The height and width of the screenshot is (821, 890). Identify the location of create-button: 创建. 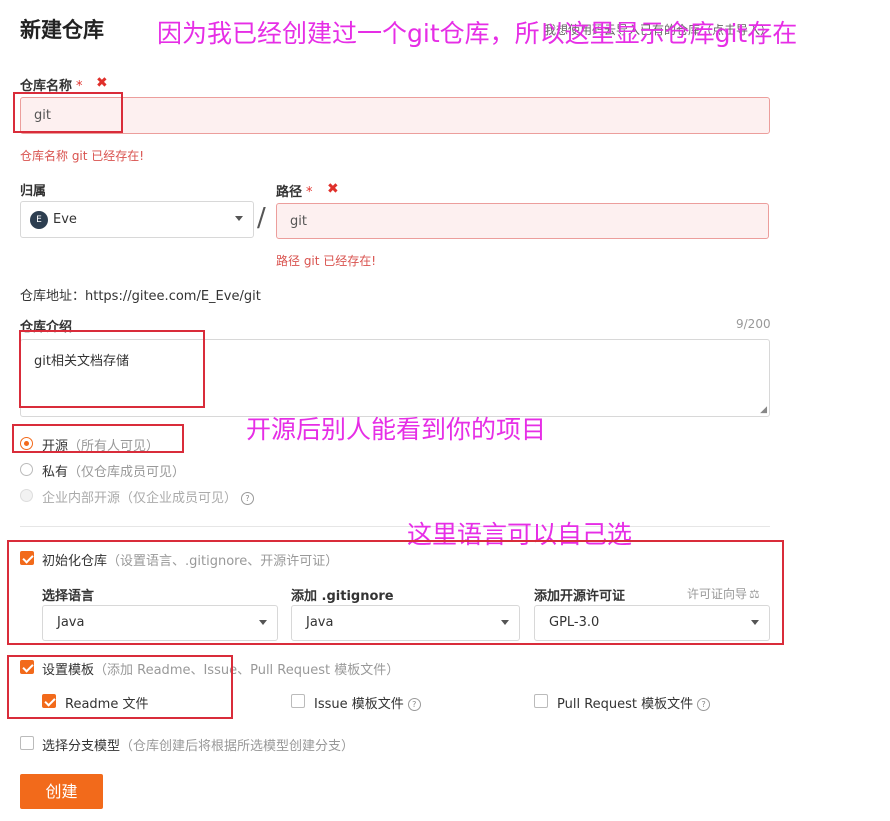
(61, 791).